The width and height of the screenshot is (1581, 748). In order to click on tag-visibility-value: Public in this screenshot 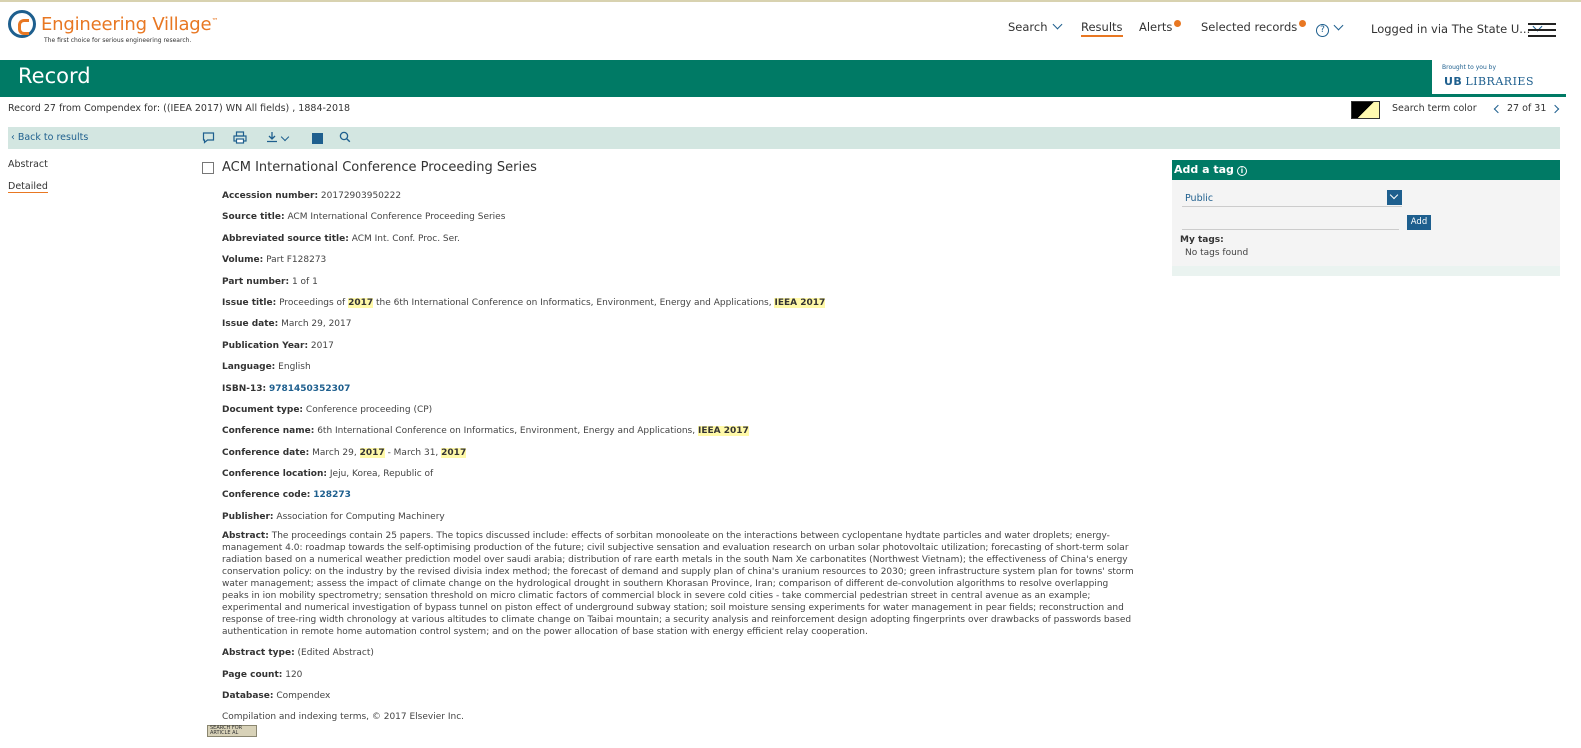, I will do `click(1199, 198)`.